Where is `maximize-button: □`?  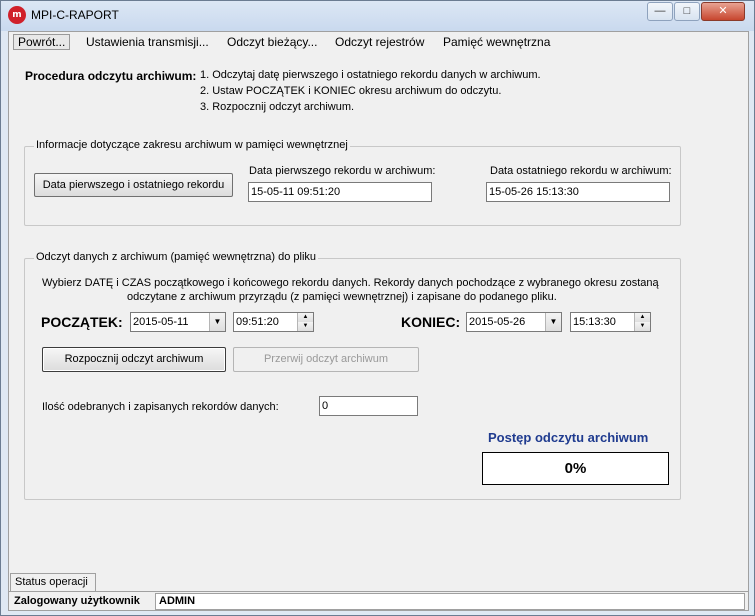 maximize-button: □ is located at coordinates (687, 11).